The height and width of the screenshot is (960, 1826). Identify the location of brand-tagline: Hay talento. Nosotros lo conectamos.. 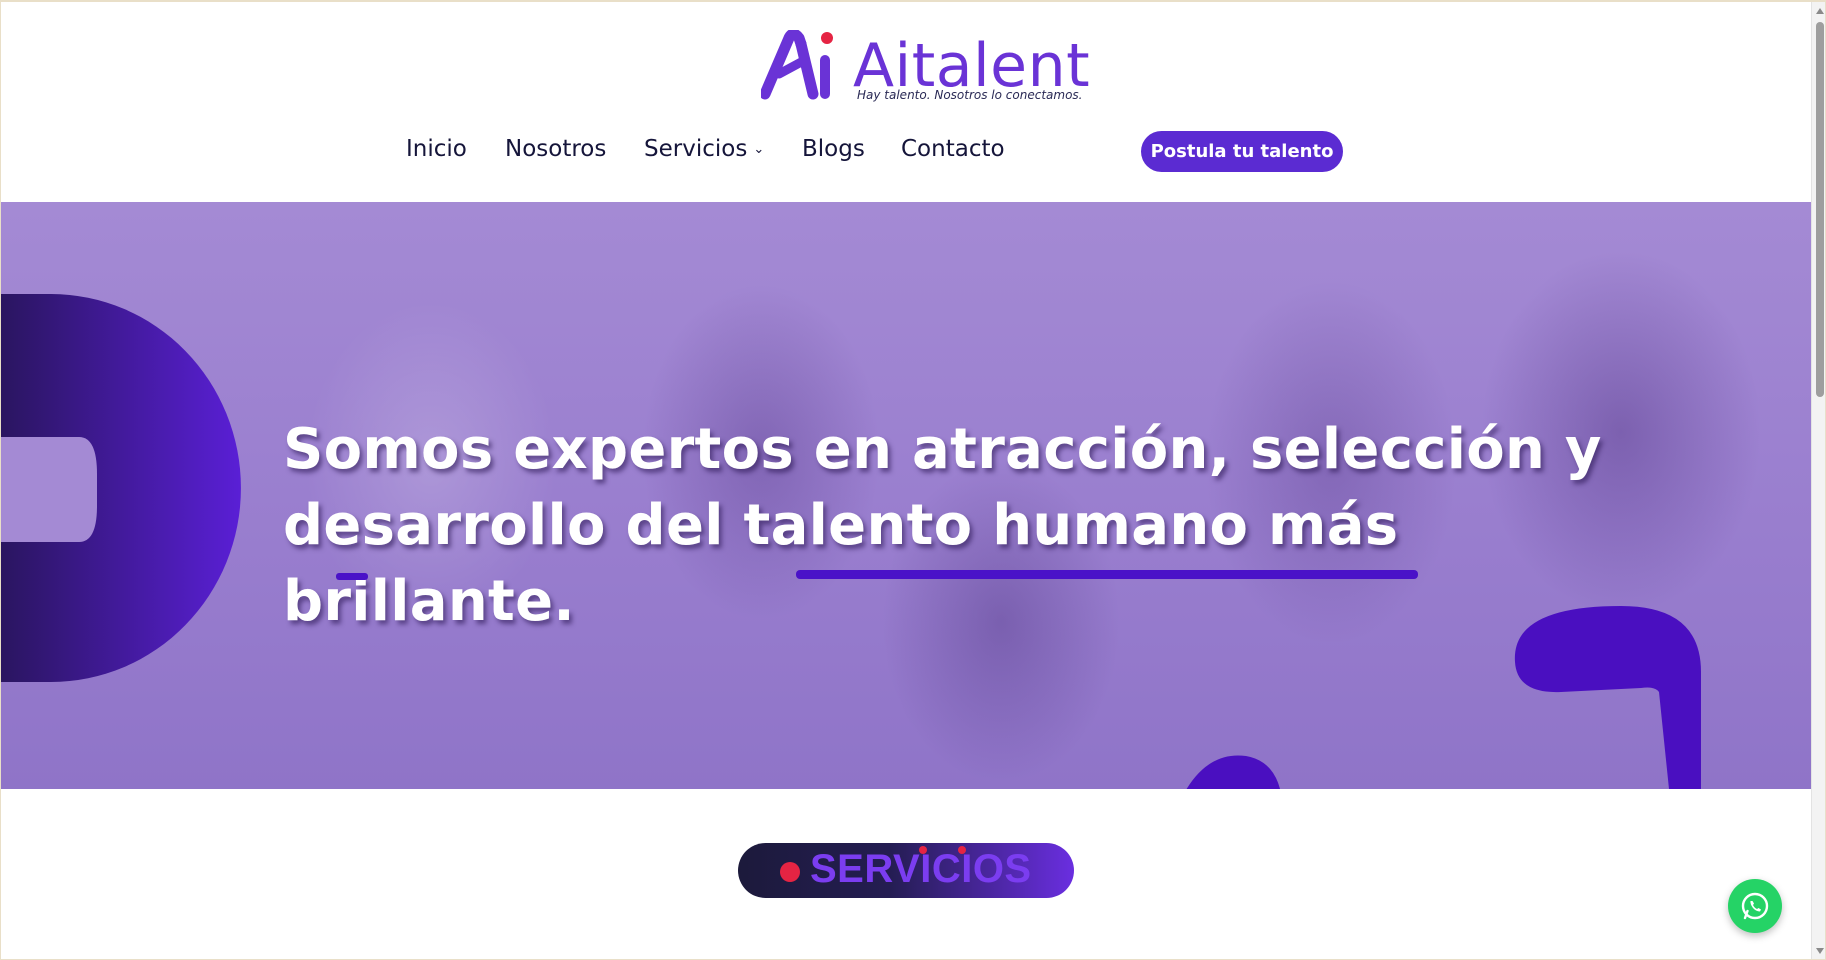
(970, 95).